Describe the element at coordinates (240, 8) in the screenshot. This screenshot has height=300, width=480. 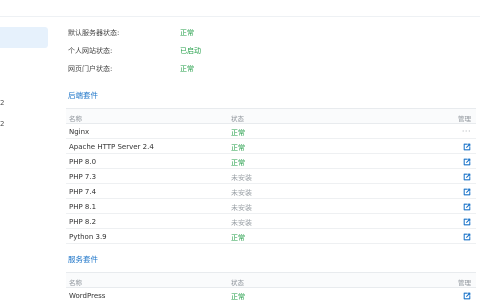
I see `window-topbar` at that location.